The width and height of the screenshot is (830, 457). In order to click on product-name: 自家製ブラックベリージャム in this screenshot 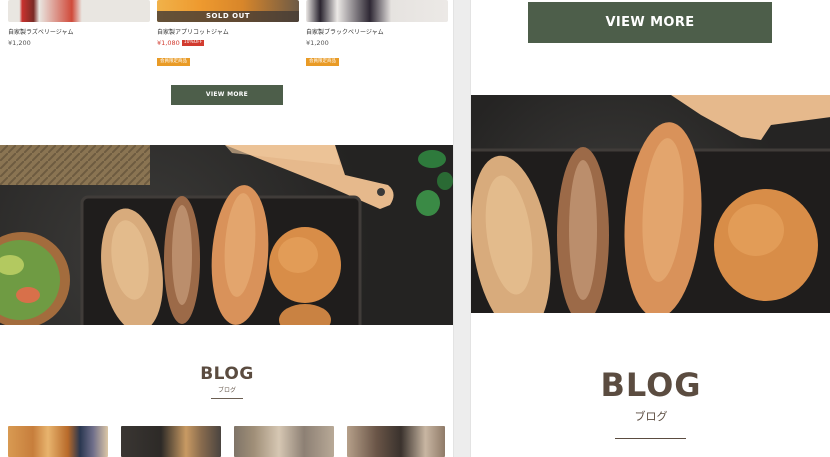, I will do `click(377, 33)`.